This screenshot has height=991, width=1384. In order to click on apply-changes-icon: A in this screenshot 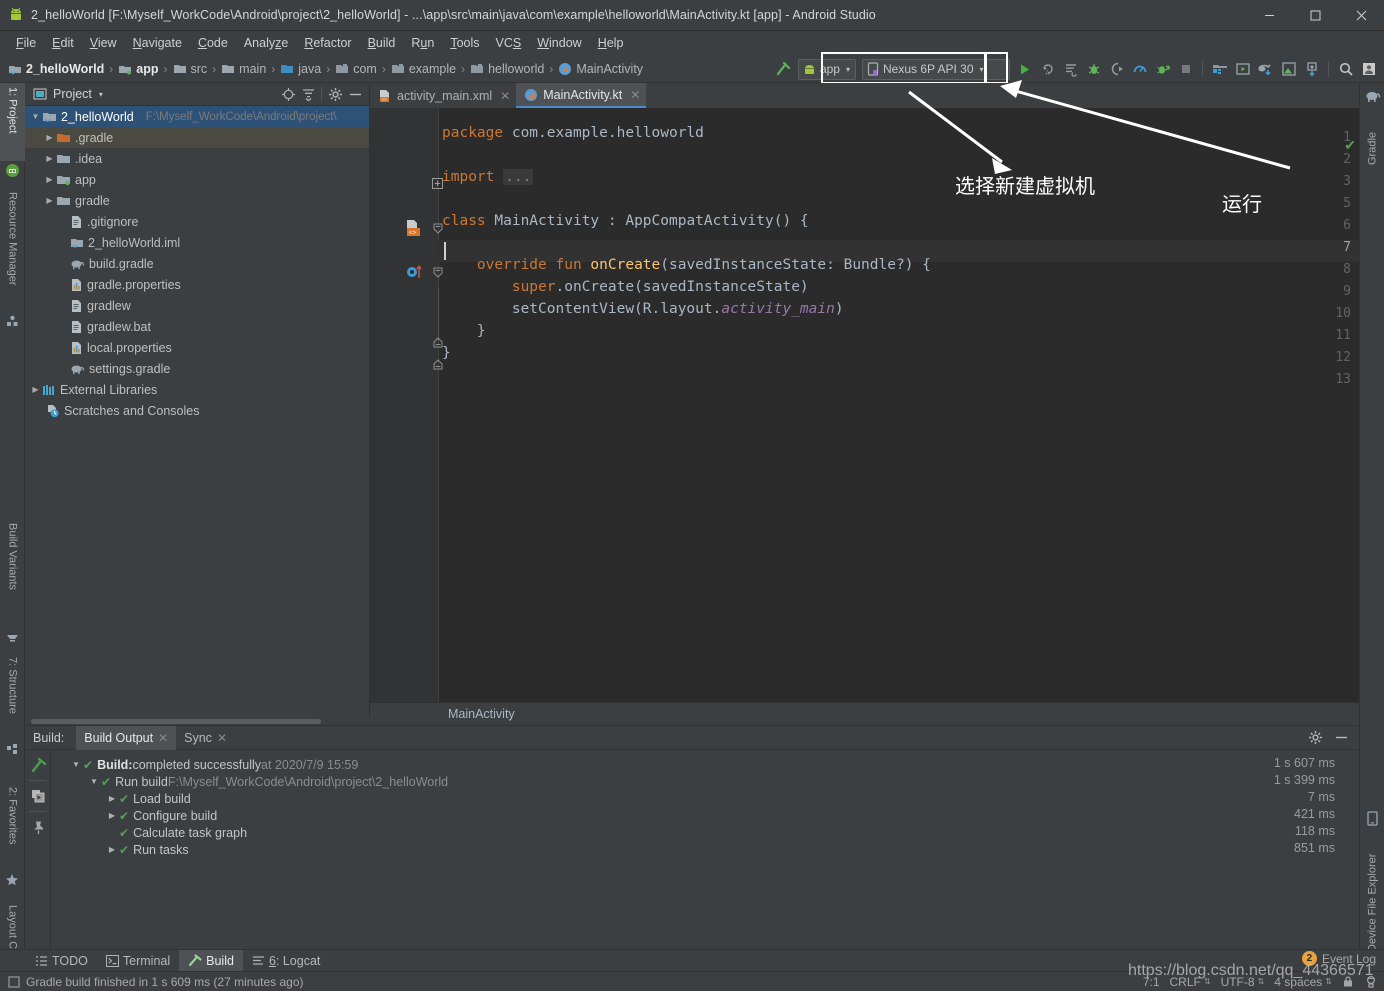, I will do `click(1047, 69)`.